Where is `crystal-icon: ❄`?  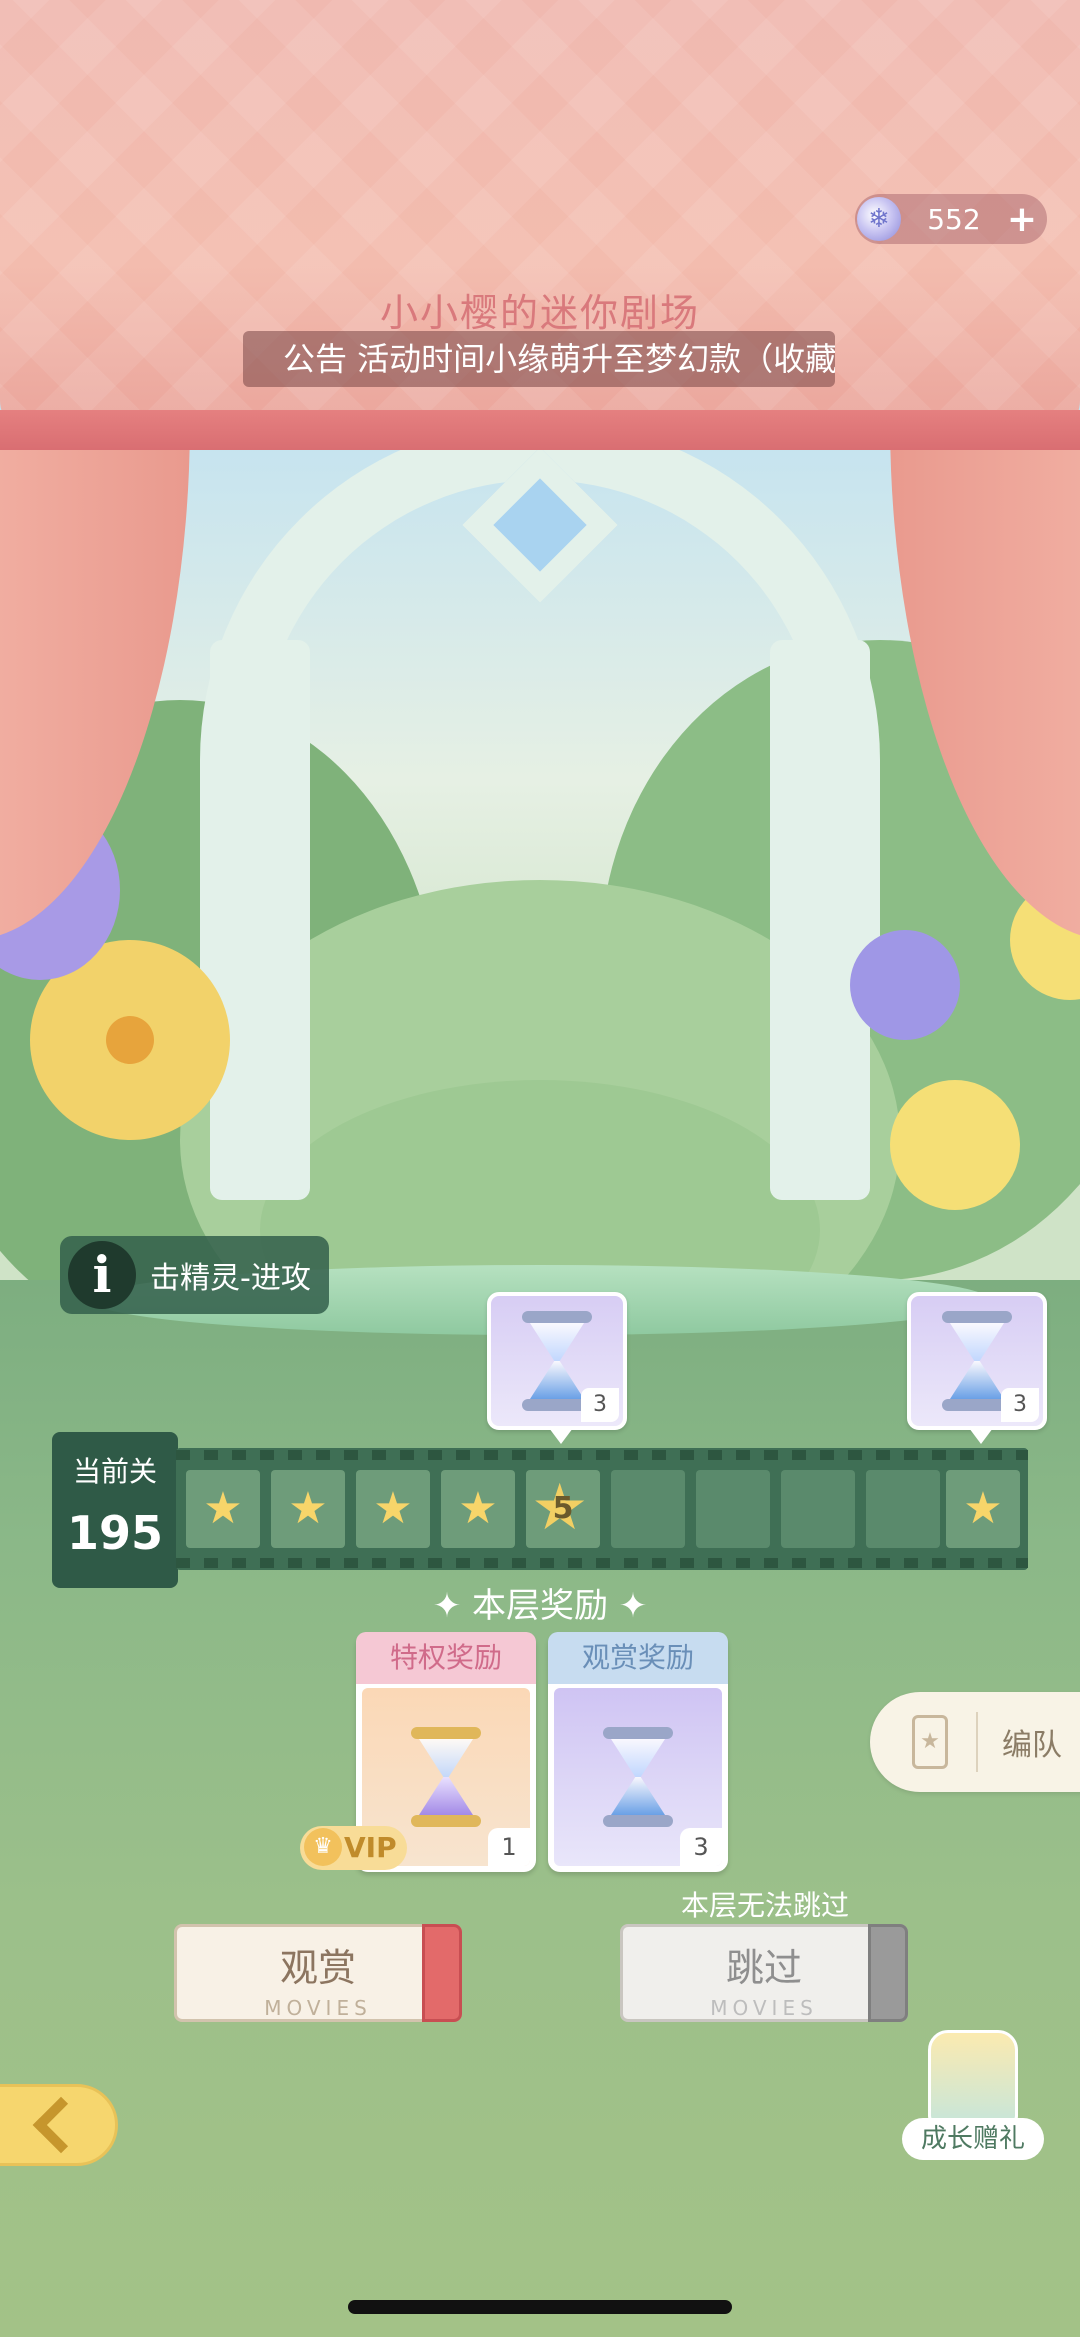
crystal-icon: ❄ is located at coordinates (879, 219).